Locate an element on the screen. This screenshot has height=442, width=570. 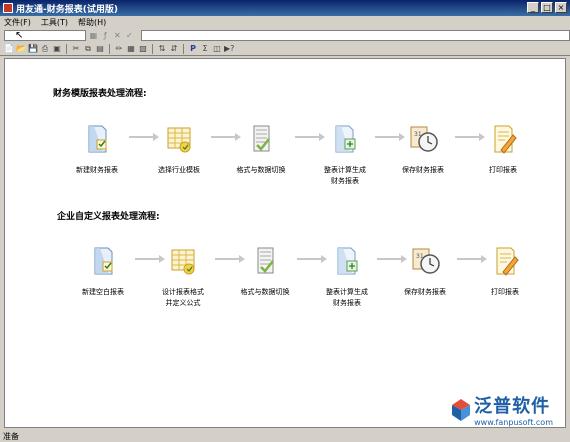
step-new-blank-report: 新建空白报表 is located at coordinates (103, 271).